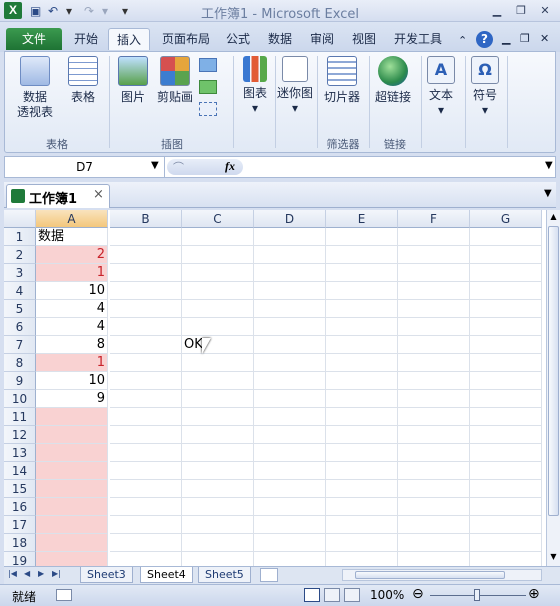 The width and height of the screenshot is (560, 606). What do you see at coordinates (20, 417) in the screenshot?
I see `row-header-11: 11` at bounding box center [20, 417].